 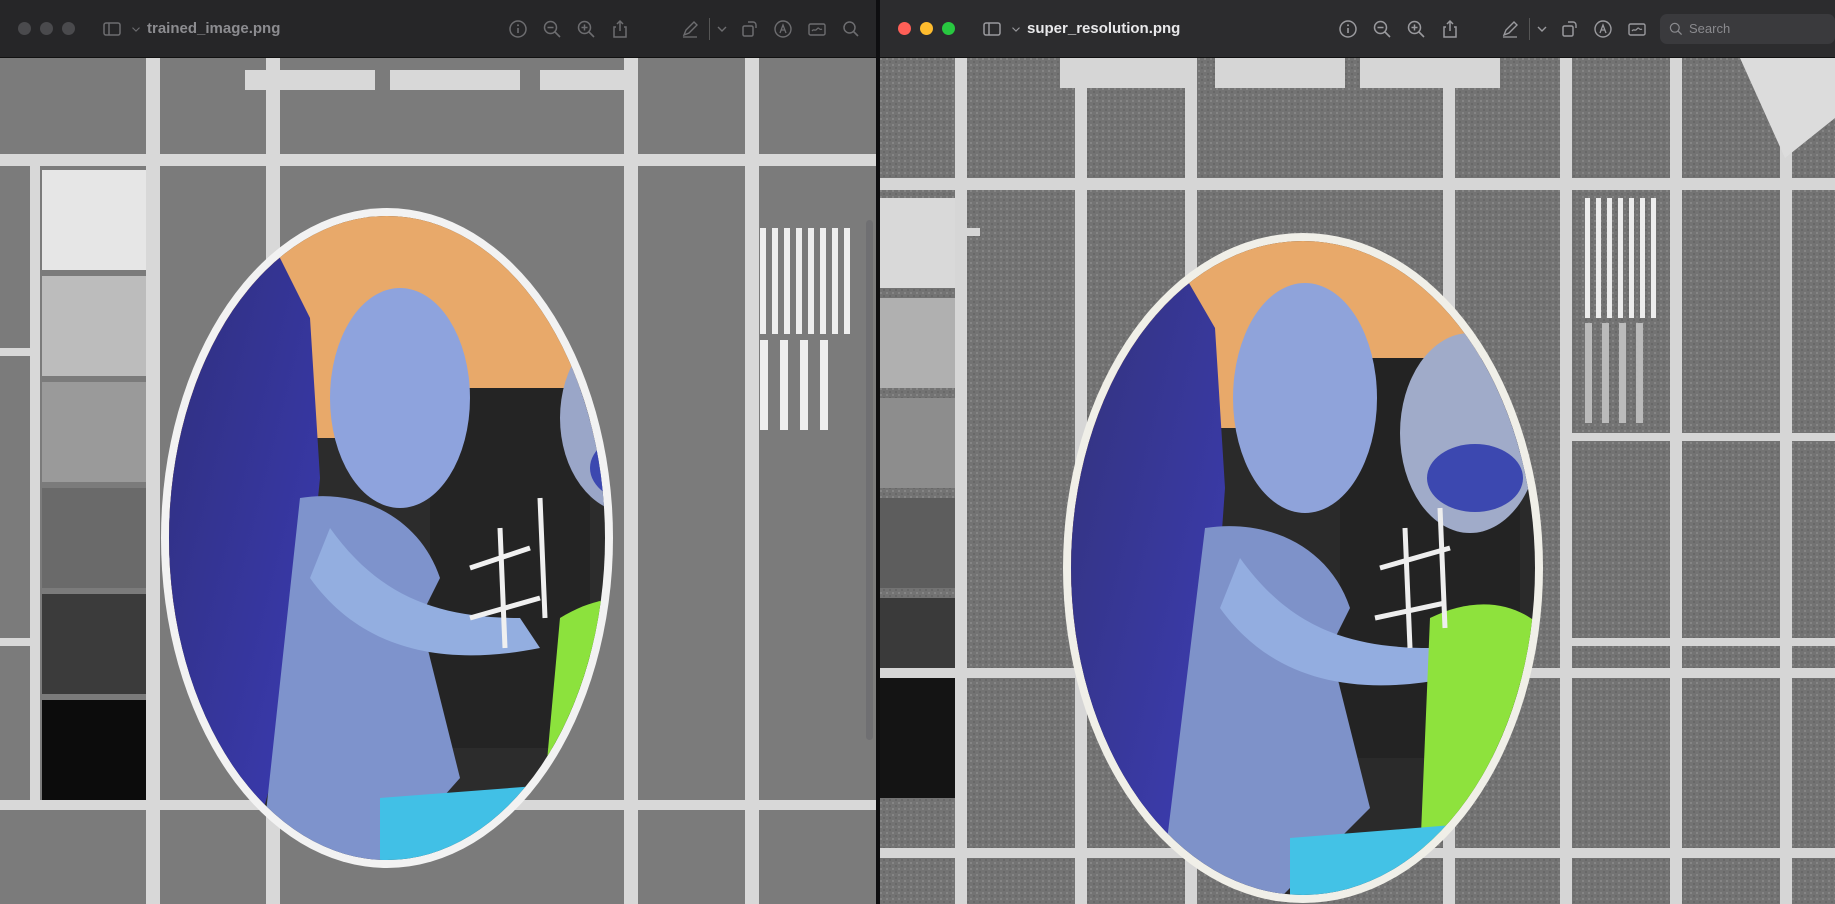 What do you see at coordinates (1104, 28) in the screenshot?
I see `window-title: super_resolution.png` at bounding box center [1104, 28].